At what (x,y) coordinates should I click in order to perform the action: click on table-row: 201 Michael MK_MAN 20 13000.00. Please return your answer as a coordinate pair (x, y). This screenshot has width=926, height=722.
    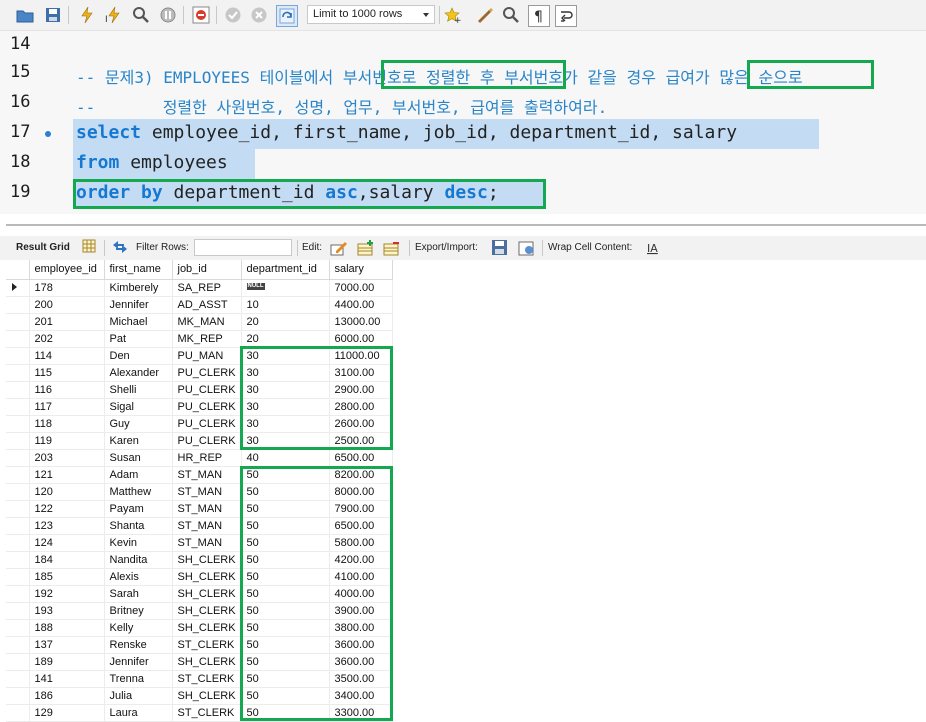
    Looking at the image, I should click on (199, 322).